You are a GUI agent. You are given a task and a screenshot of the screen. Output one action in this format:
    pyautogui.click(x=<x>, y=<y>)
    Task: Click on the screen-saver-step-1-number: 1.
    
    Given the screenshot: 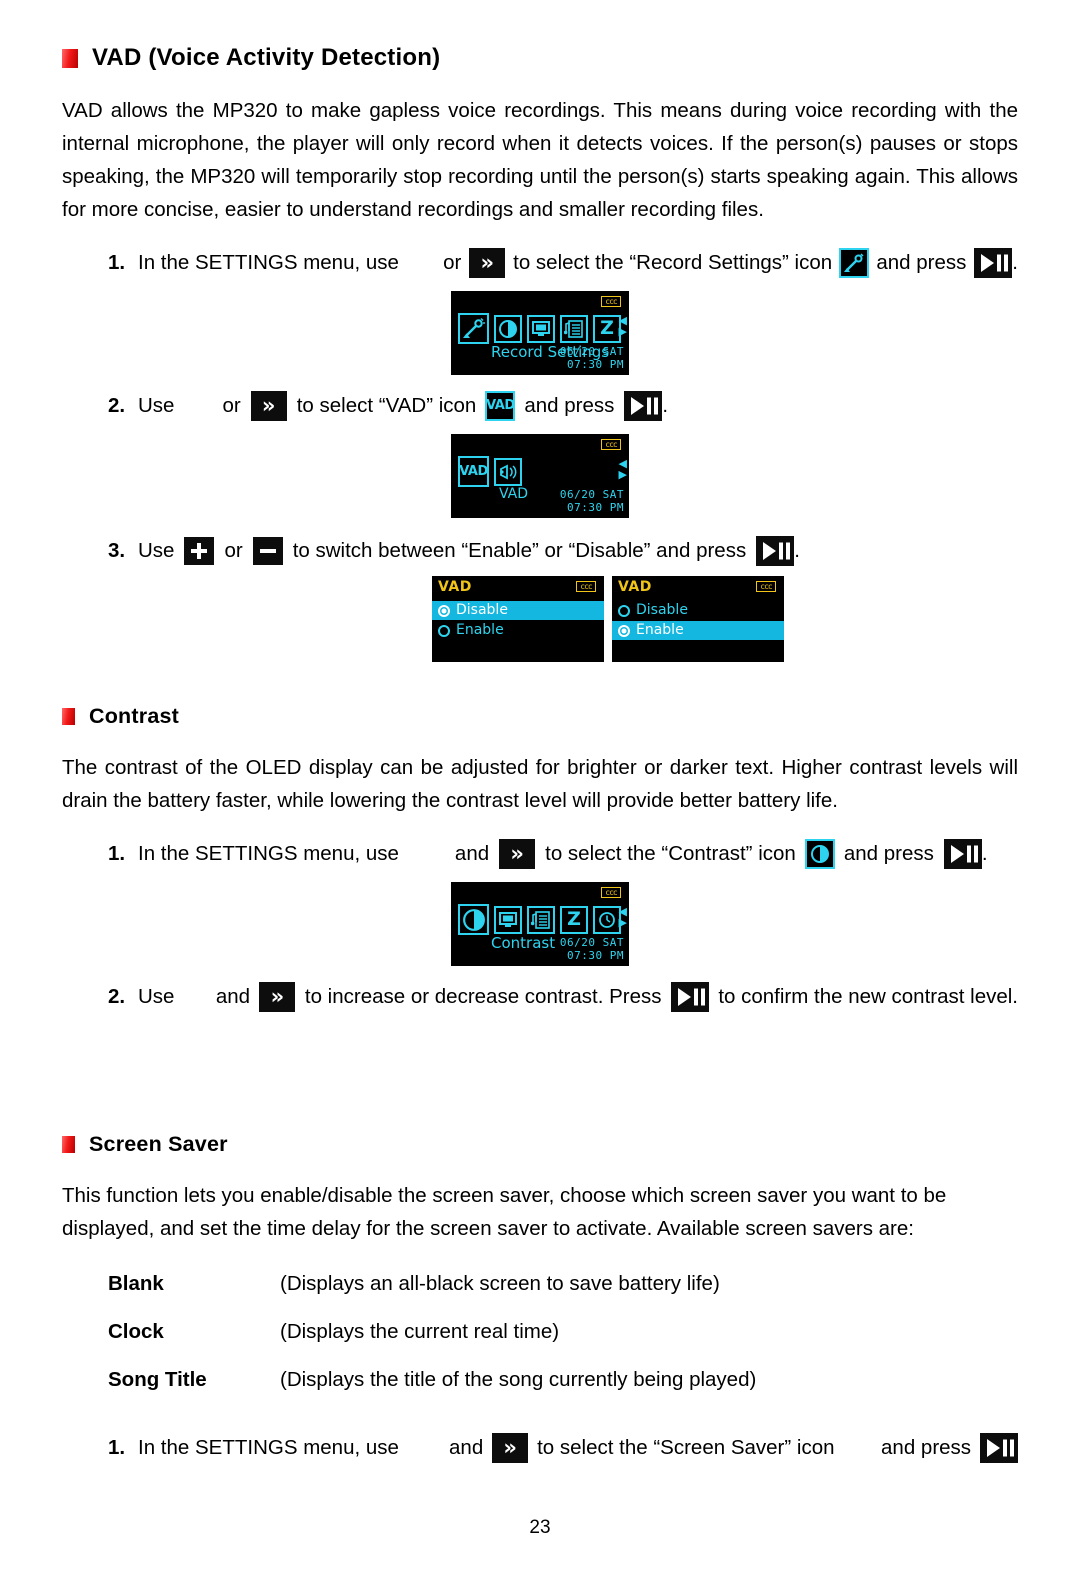 What is the action you would take?
    pyautogui.click(x=117, y=1447)
    